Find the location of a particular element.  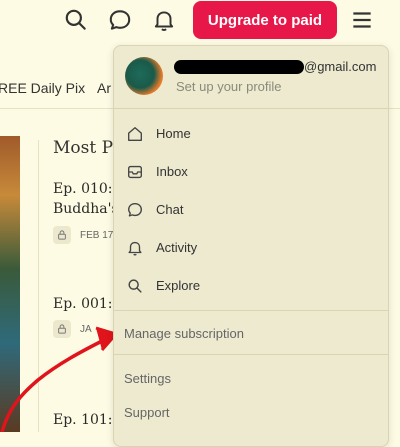

support-link: Support is located at coordinates (147, 412).